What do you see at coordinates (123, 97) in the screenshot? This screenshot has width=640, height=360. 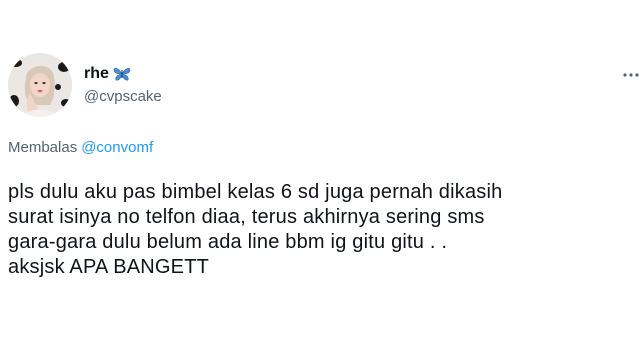 I see `handle: @cvpscake` at bounding box center [123, 97].